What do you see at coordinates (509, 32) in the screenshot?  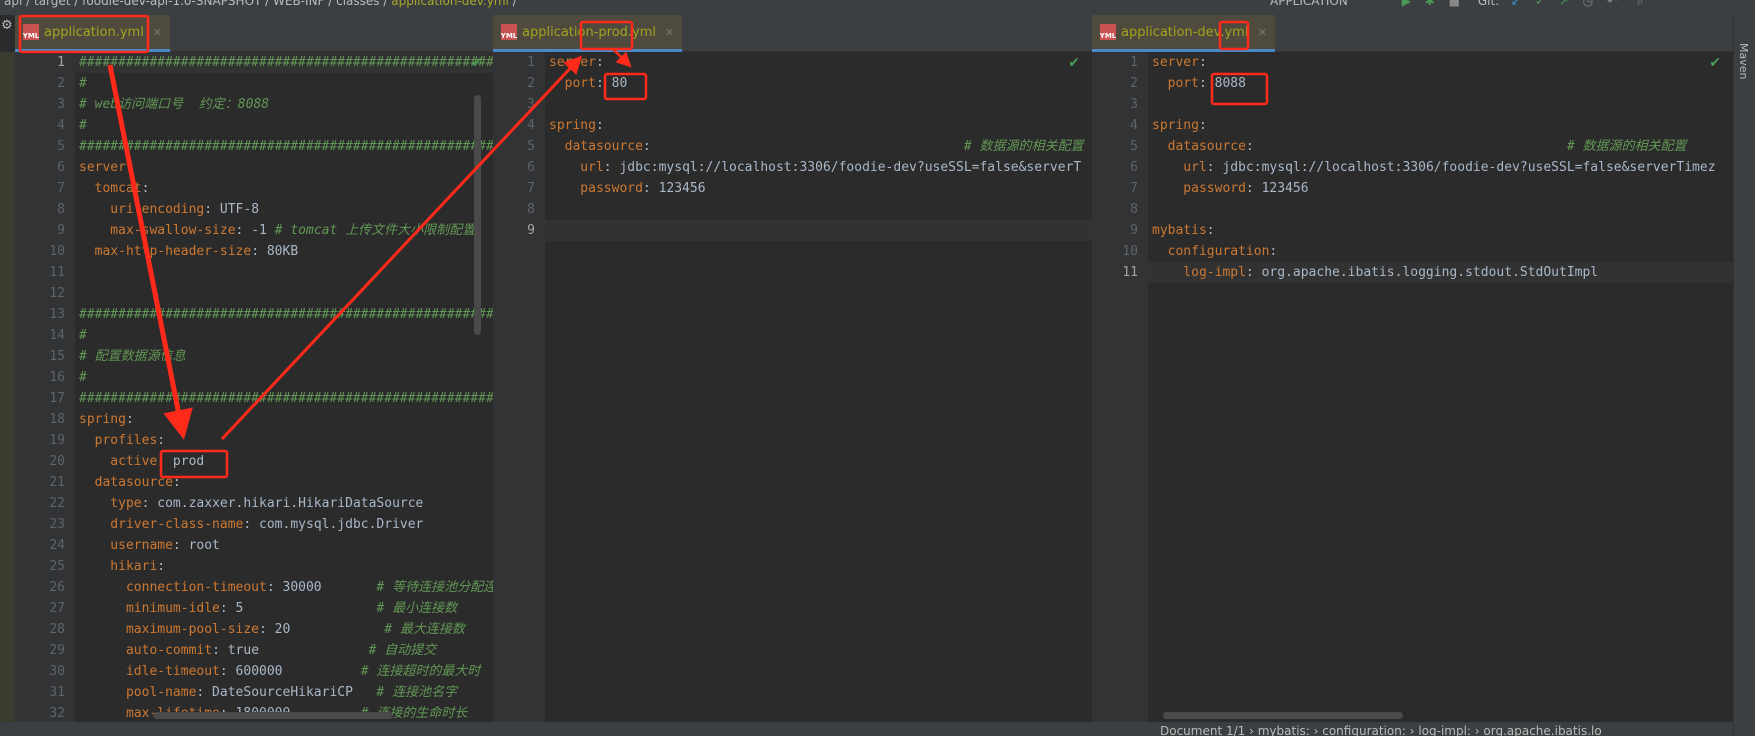 I see `yaml-file-icon: YML` at bounding box center [509, 32].